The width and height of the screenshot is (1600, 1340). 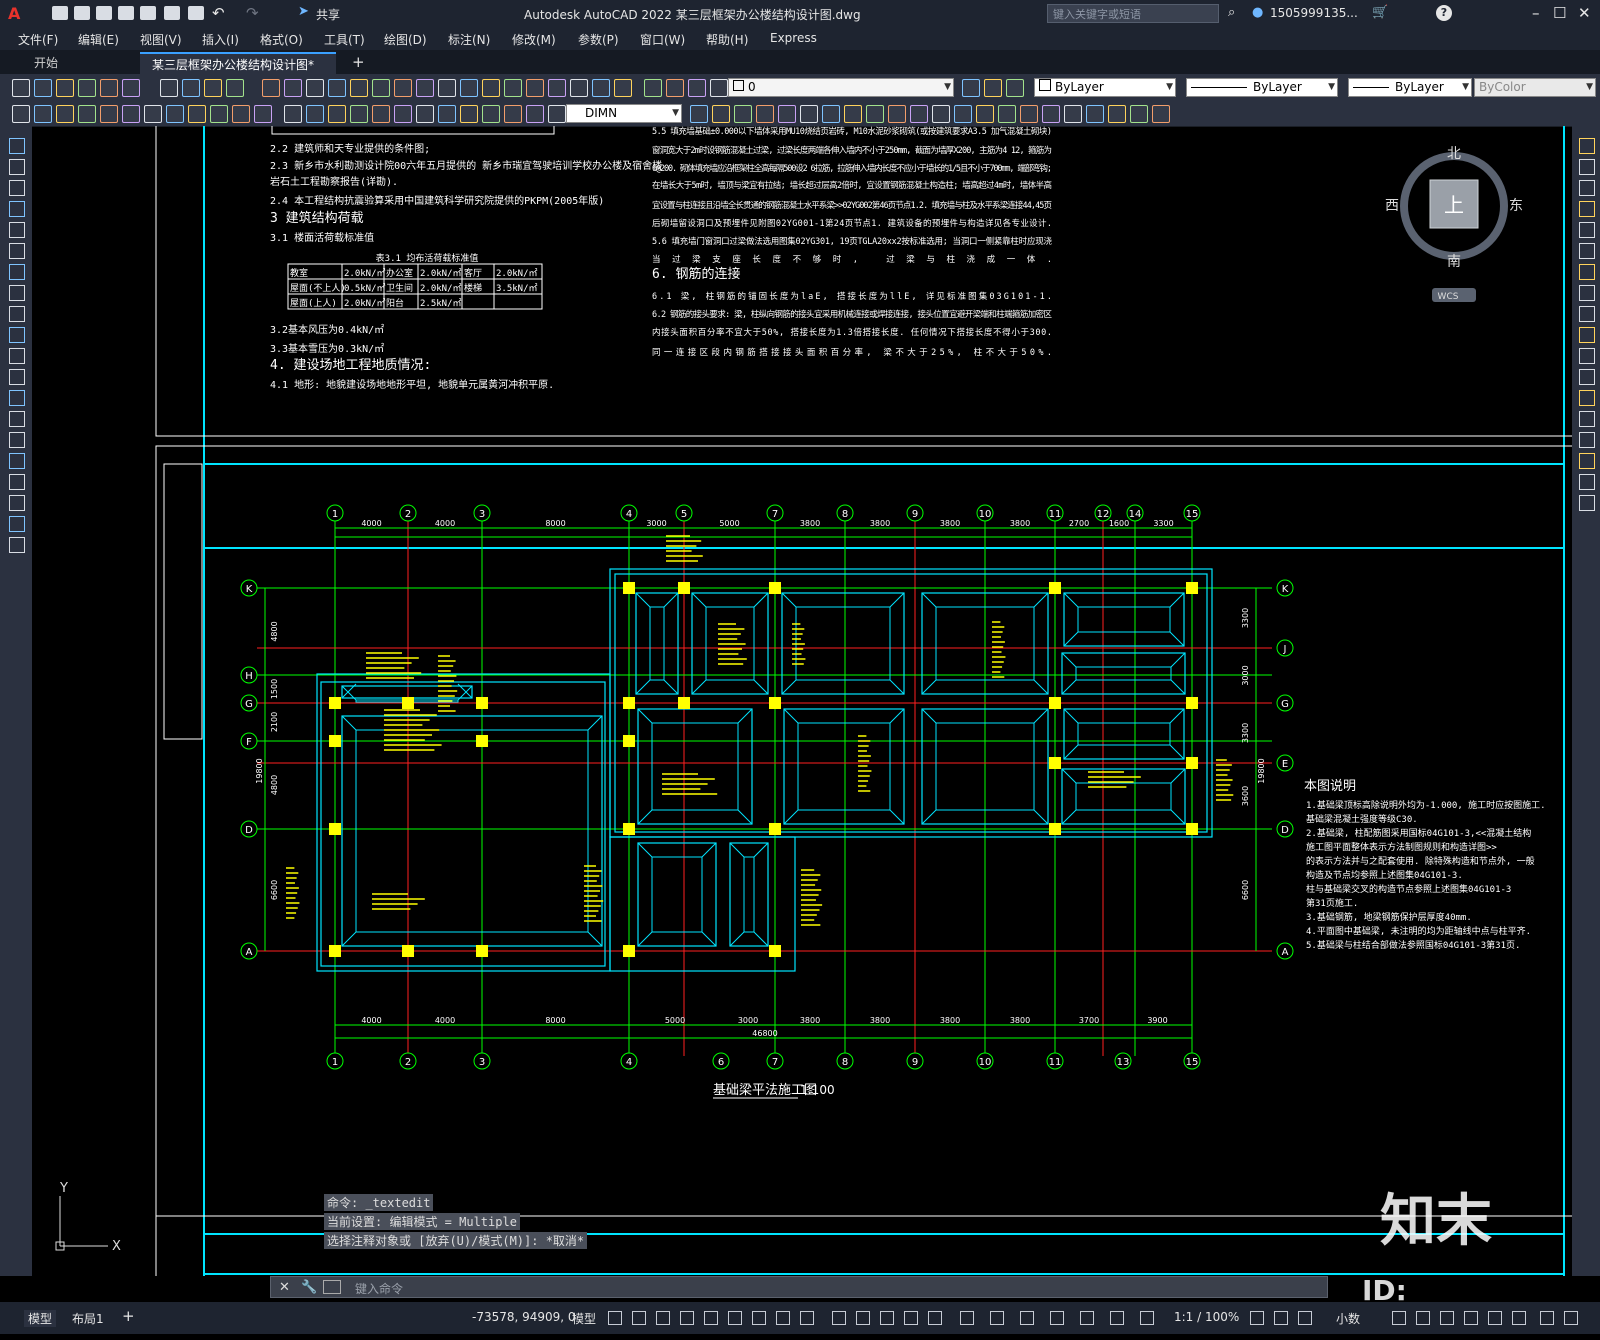 I want to click on viewcube-south: 南, so click(x=1454, y=262).